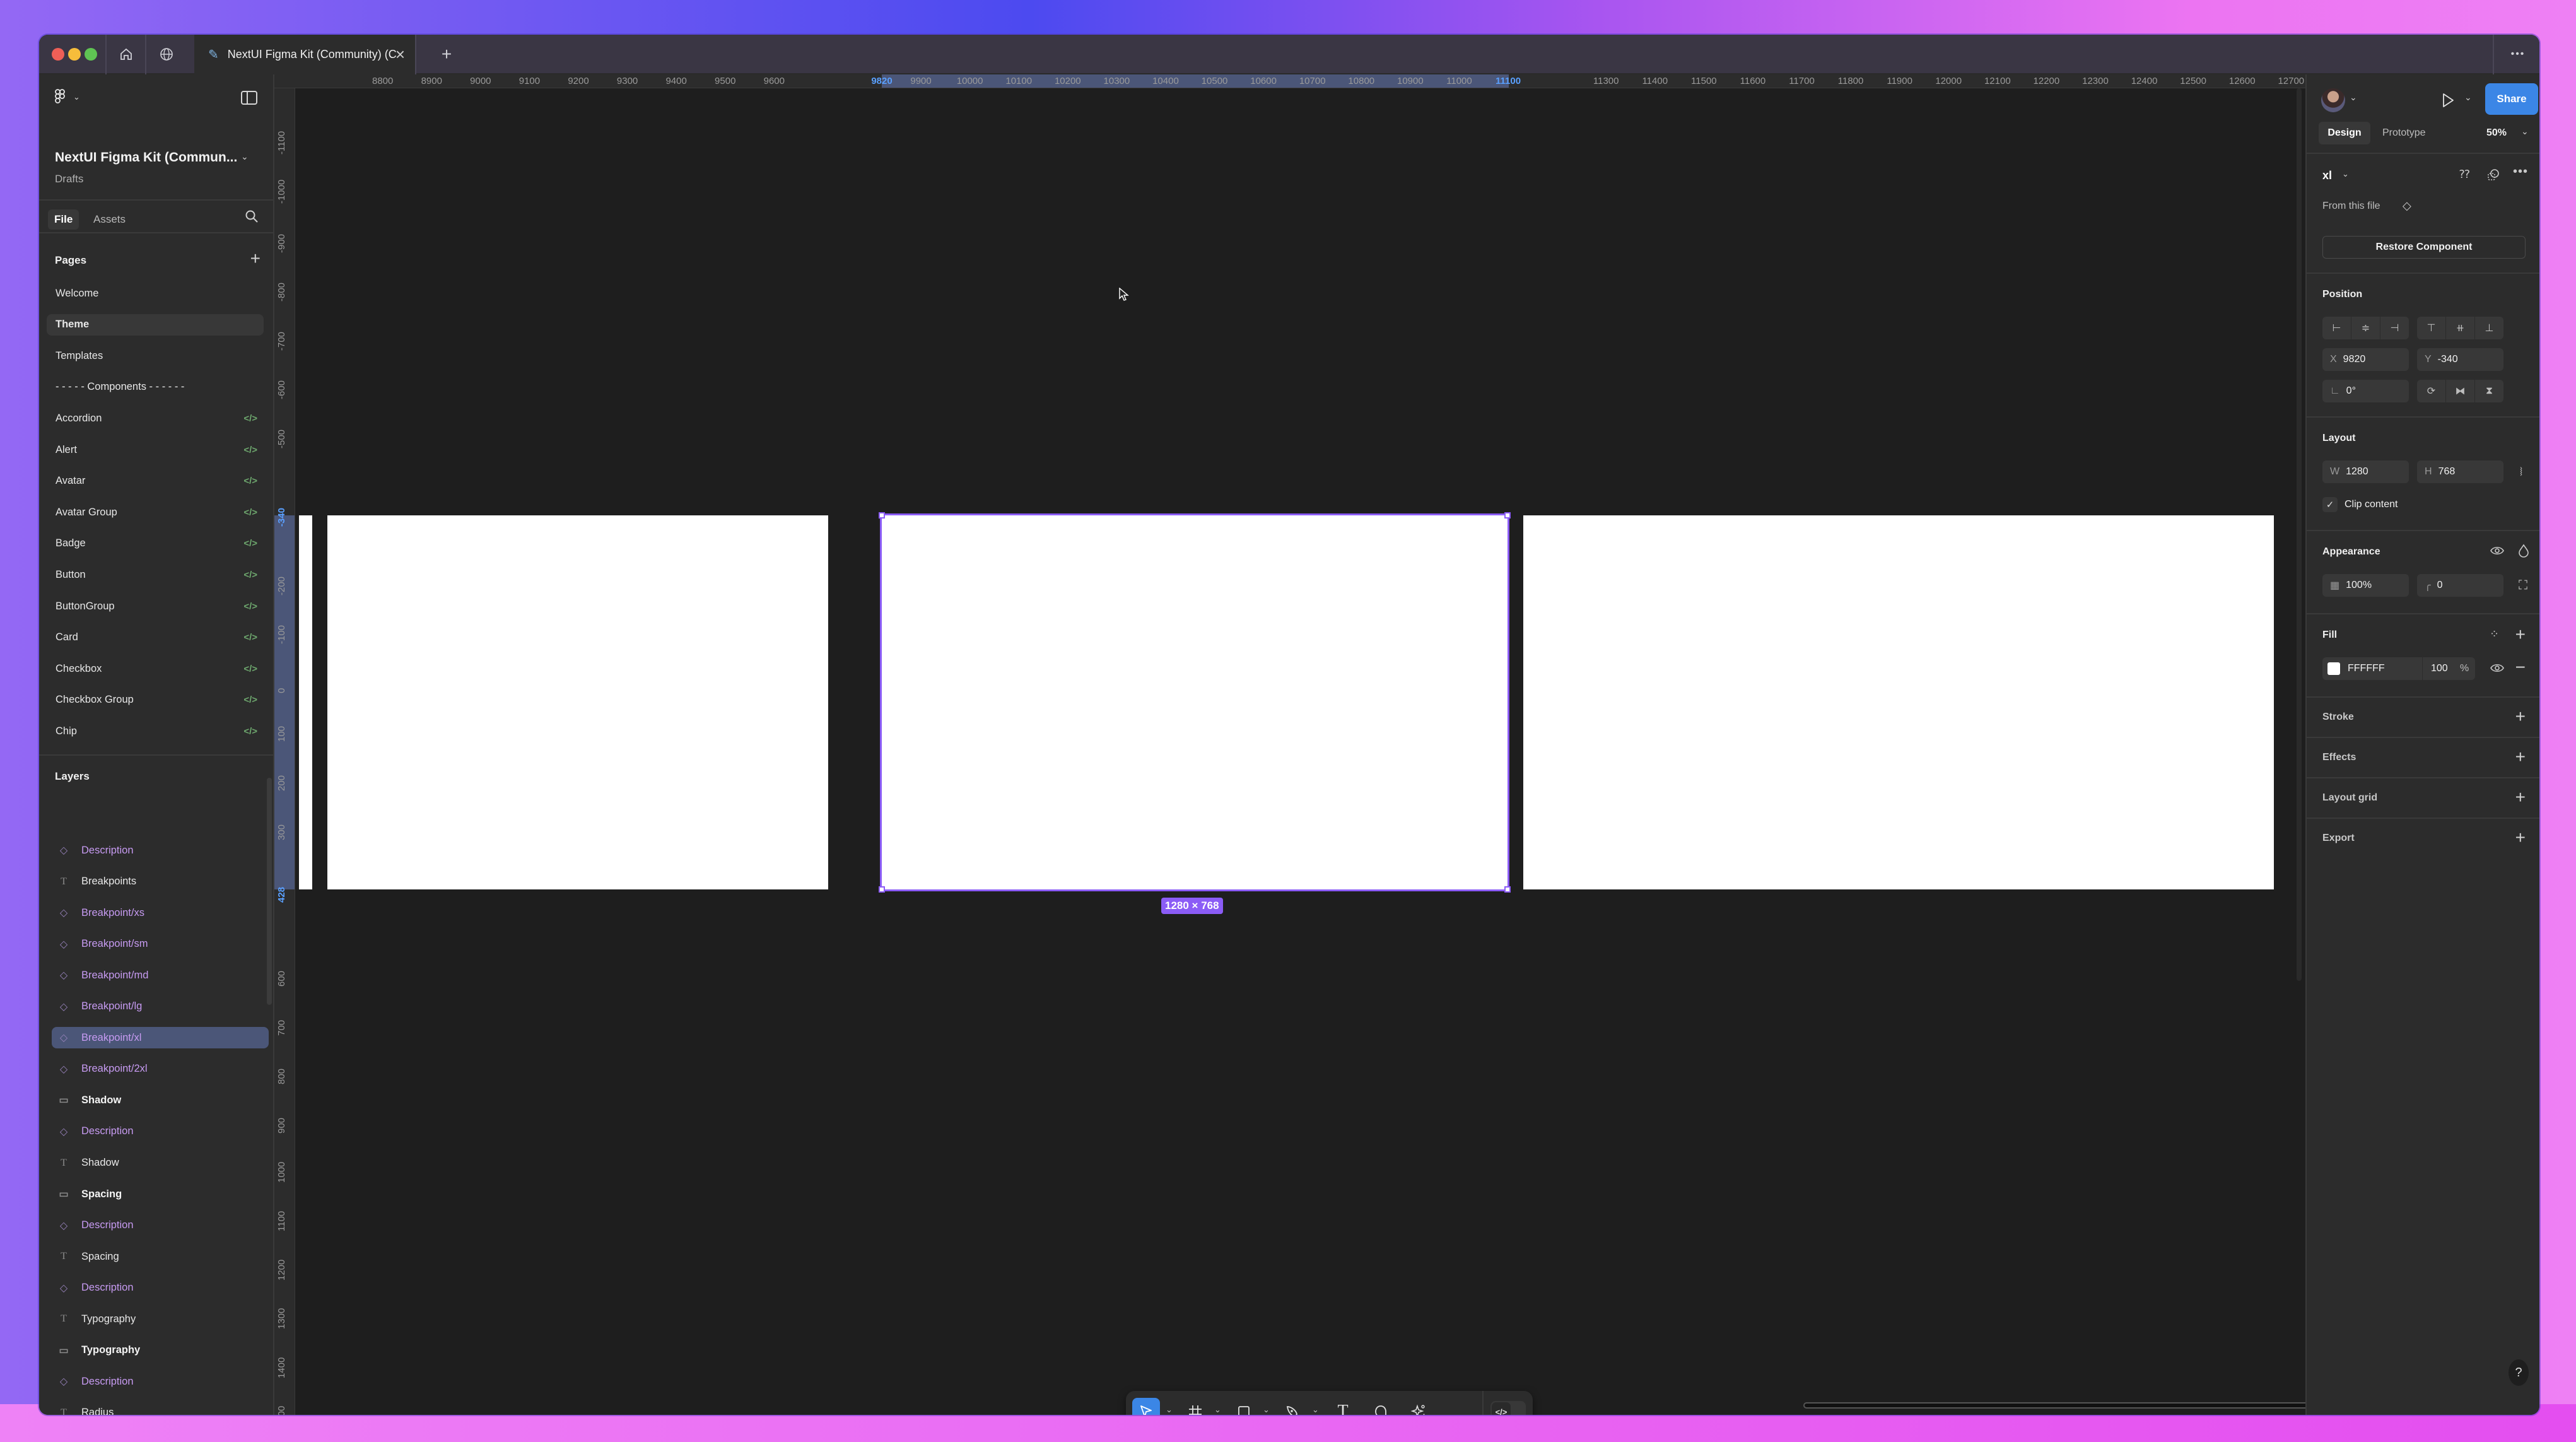  What do you see at coordinates (1507, 515) in the screenshot?
I see `resize-handle-tr` at bounding box center [1507, 515].